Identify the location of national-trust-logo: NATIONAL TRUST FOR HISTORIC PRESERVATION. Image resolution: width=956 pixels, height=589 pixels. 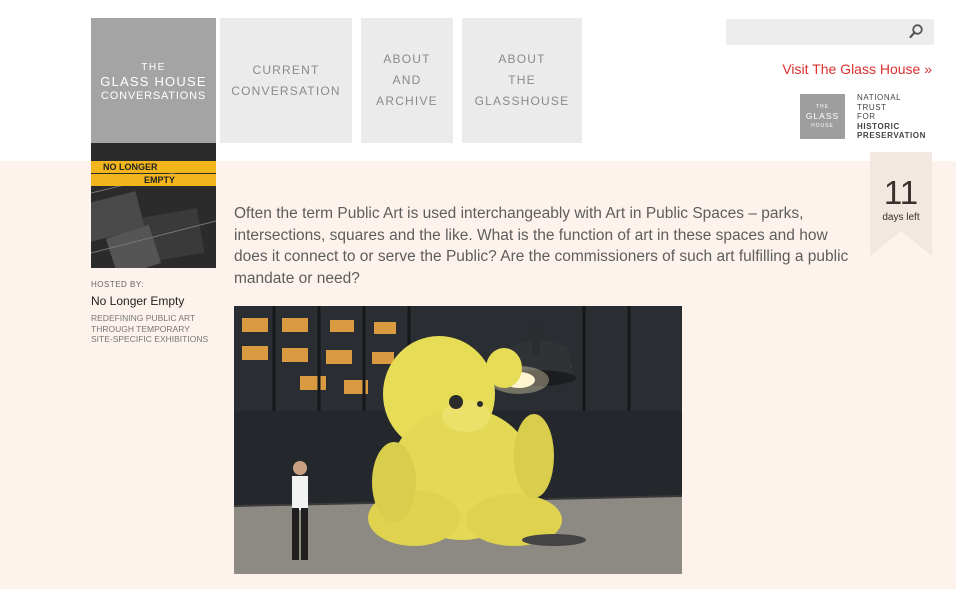
(891, 117).